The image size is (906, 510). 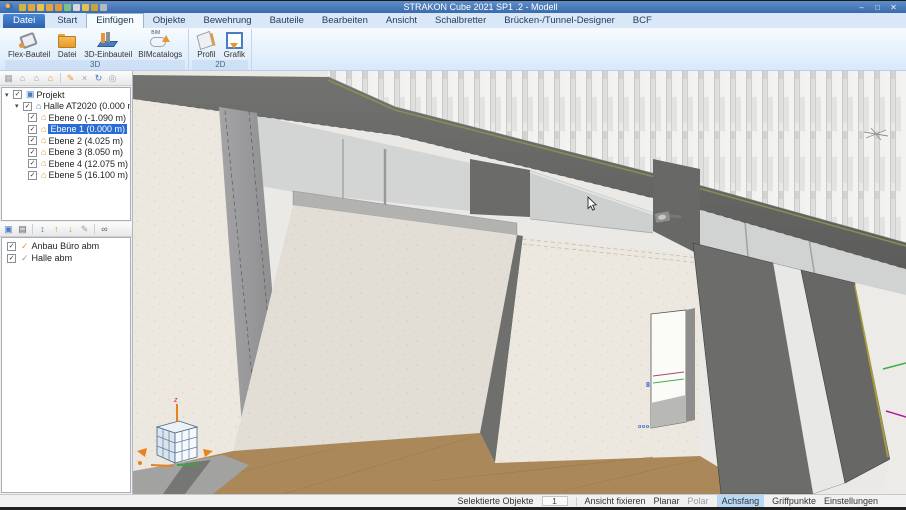 I want to click on qat-save-icon, so click(x=40, y=7).